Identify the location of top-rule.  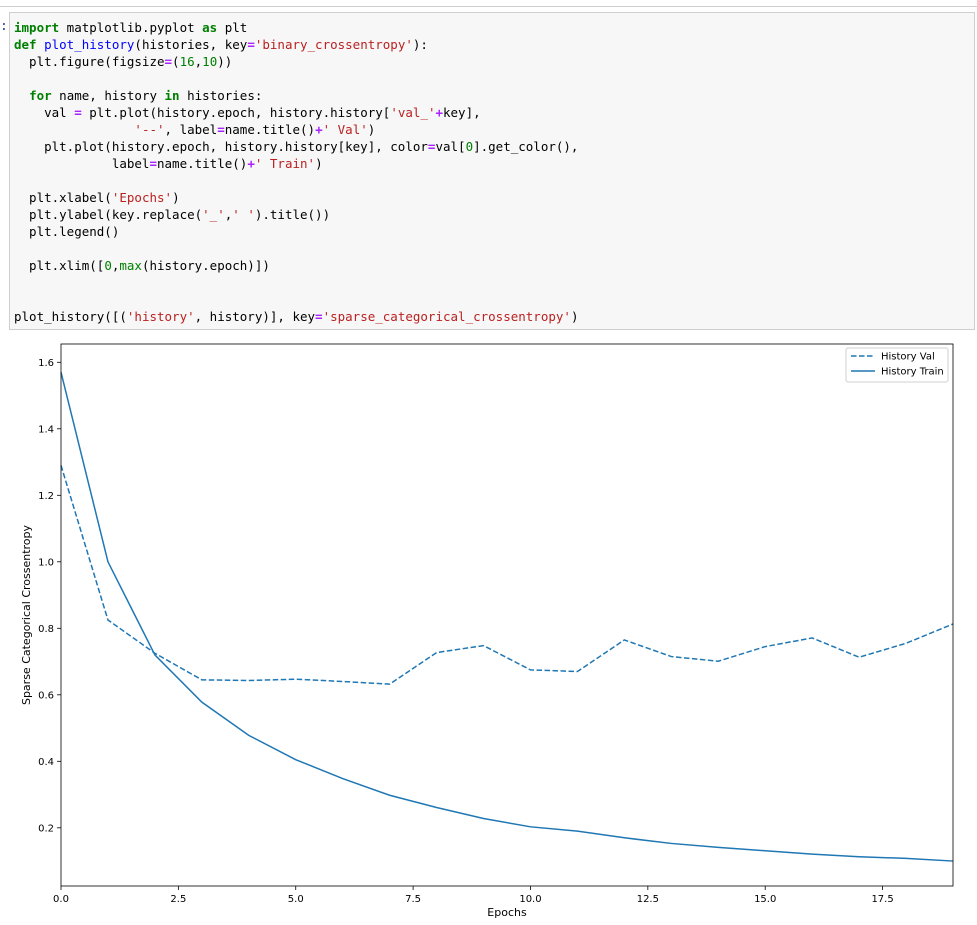
(488, 6).